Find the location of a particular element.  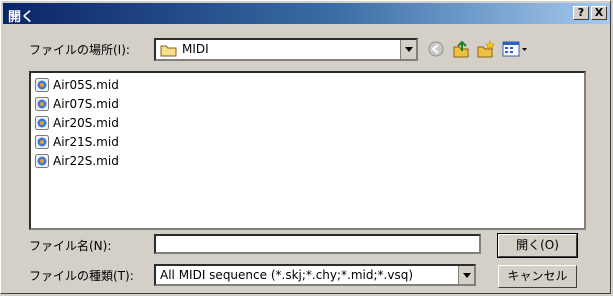

help-button: ? is located at coordinates (581, 13).